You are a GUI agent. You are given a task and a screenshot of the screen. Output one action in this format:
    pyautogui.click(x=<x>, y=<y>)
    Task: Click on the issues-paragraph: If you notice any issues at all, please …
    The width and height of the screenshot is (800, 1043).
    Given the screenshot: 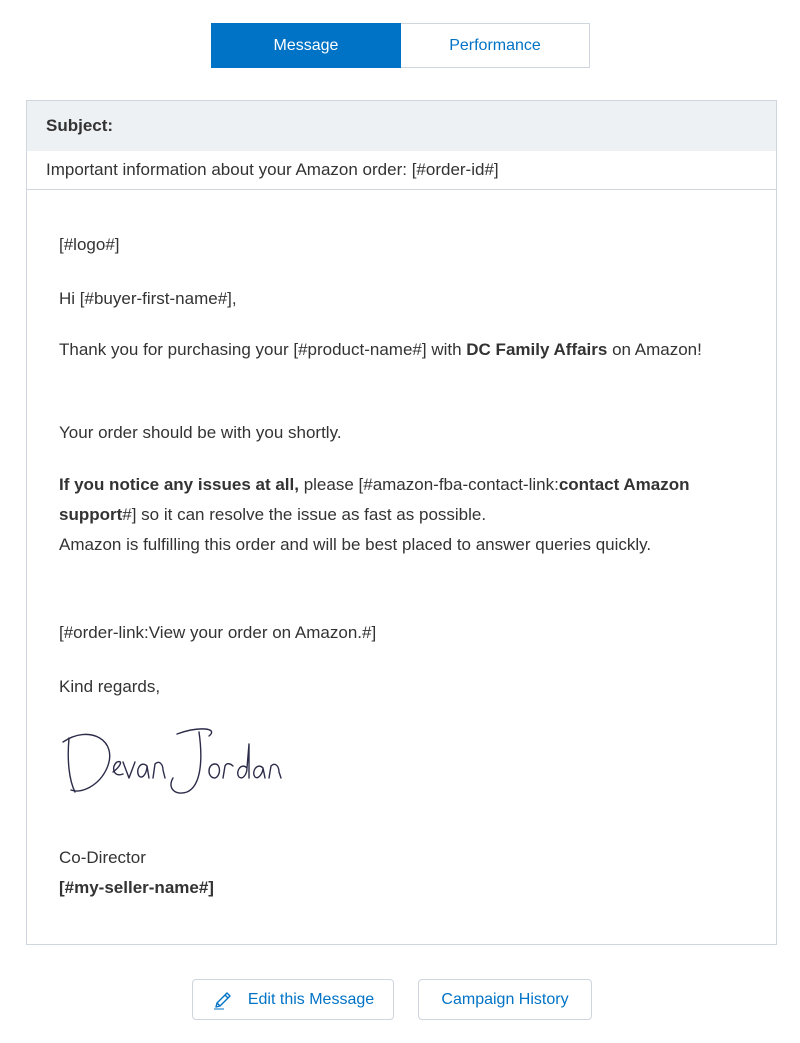 What is the action you would take?
    pyautogui.click(x=399, y=515)
    